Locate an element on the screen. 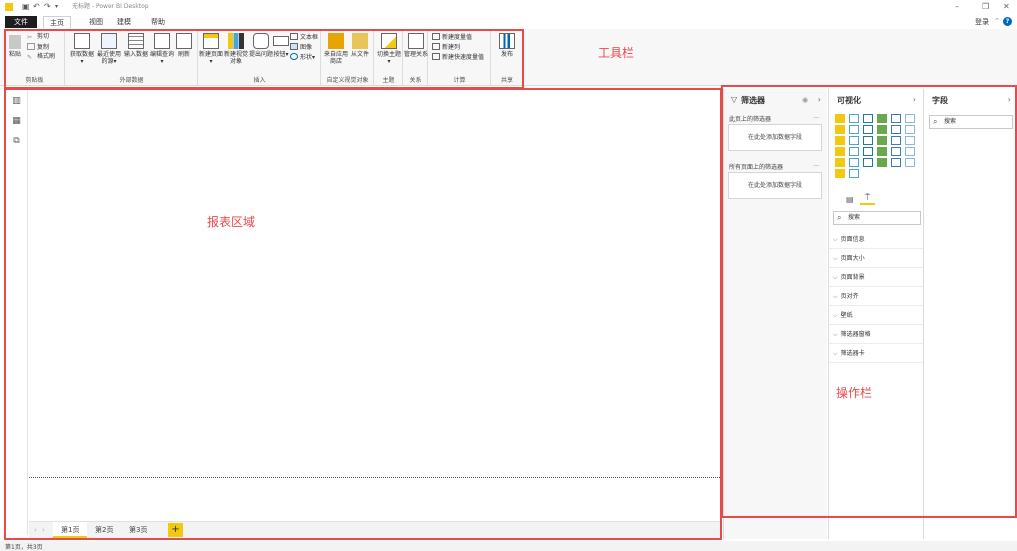  area-icon is located at coordinates (854, 129).